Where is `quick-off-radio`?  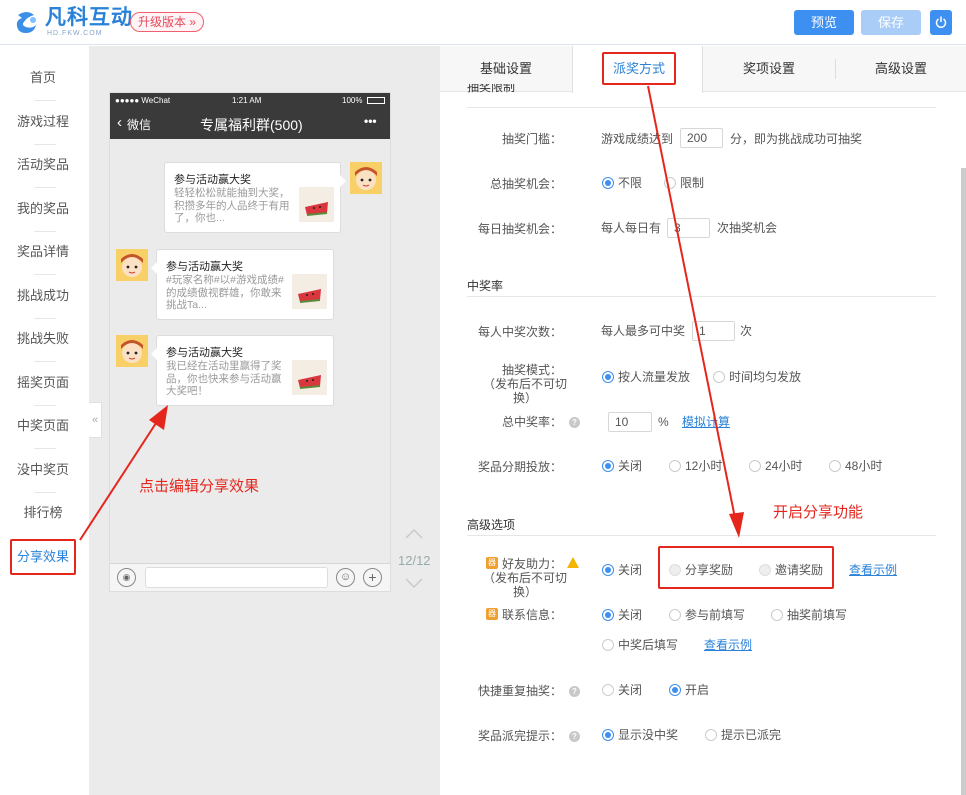 quick-off-radio is located at coordinates (608, 690).